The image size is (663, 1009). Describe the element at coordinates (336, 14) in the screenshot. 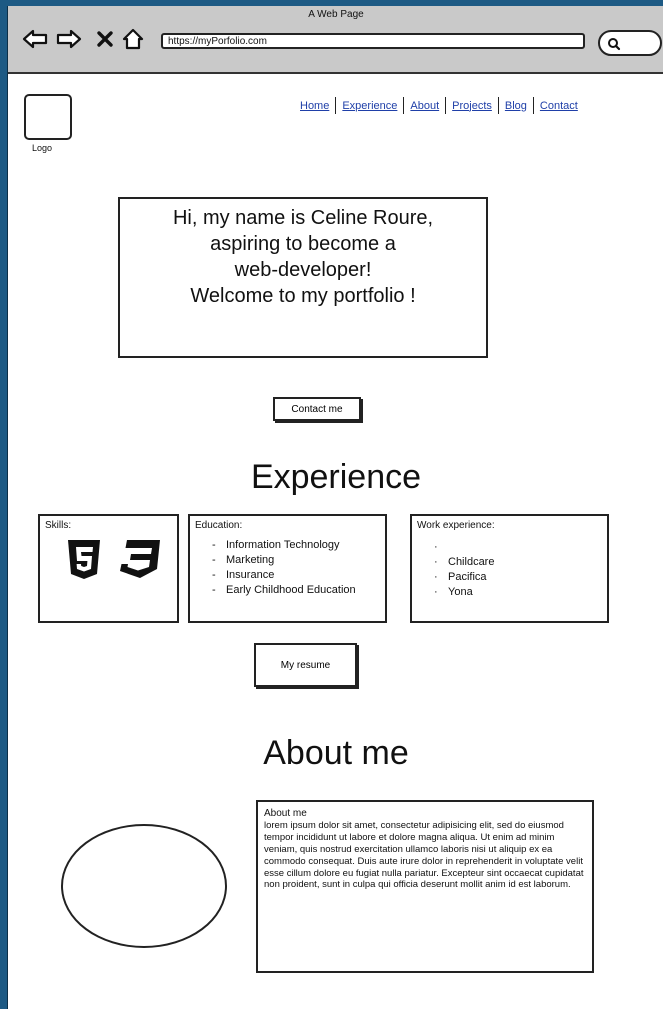

I see `window-title: A Web Page` at that location.